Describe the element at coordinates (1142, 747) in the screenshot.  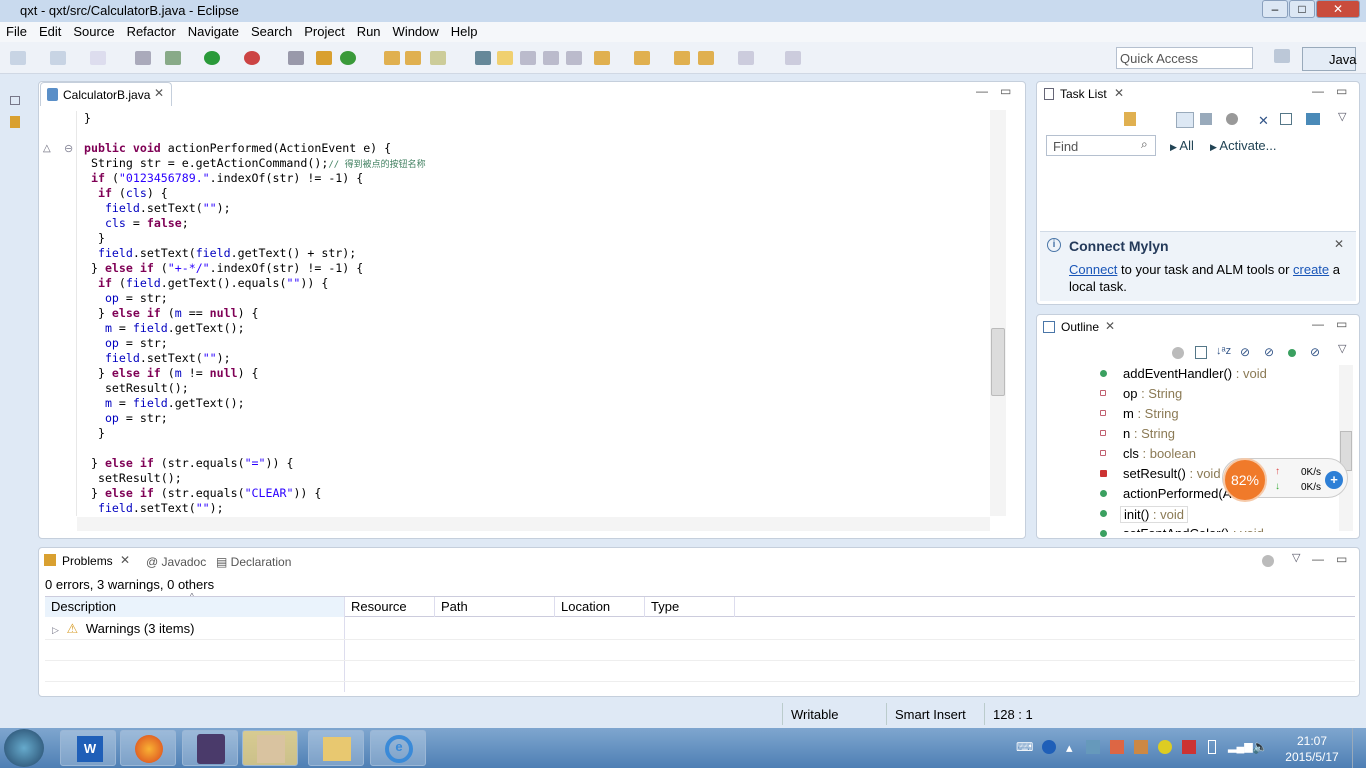
I see `system-tray: ⌨ ▴ ▂▄▆ 🔈` at that location.